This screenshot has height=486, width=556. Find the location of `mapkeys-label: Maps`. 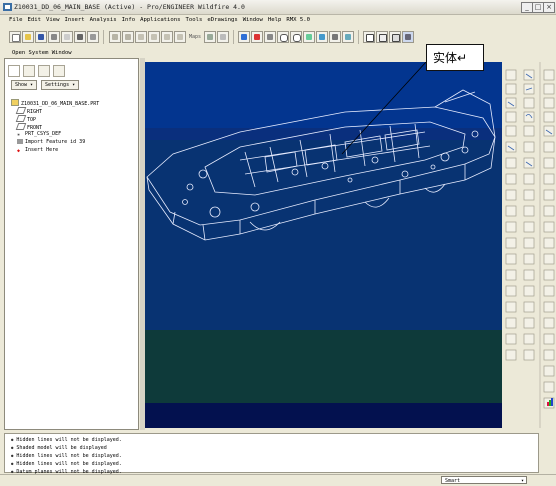

mapkeys-label: Maps is located at coordinates (195, 37).